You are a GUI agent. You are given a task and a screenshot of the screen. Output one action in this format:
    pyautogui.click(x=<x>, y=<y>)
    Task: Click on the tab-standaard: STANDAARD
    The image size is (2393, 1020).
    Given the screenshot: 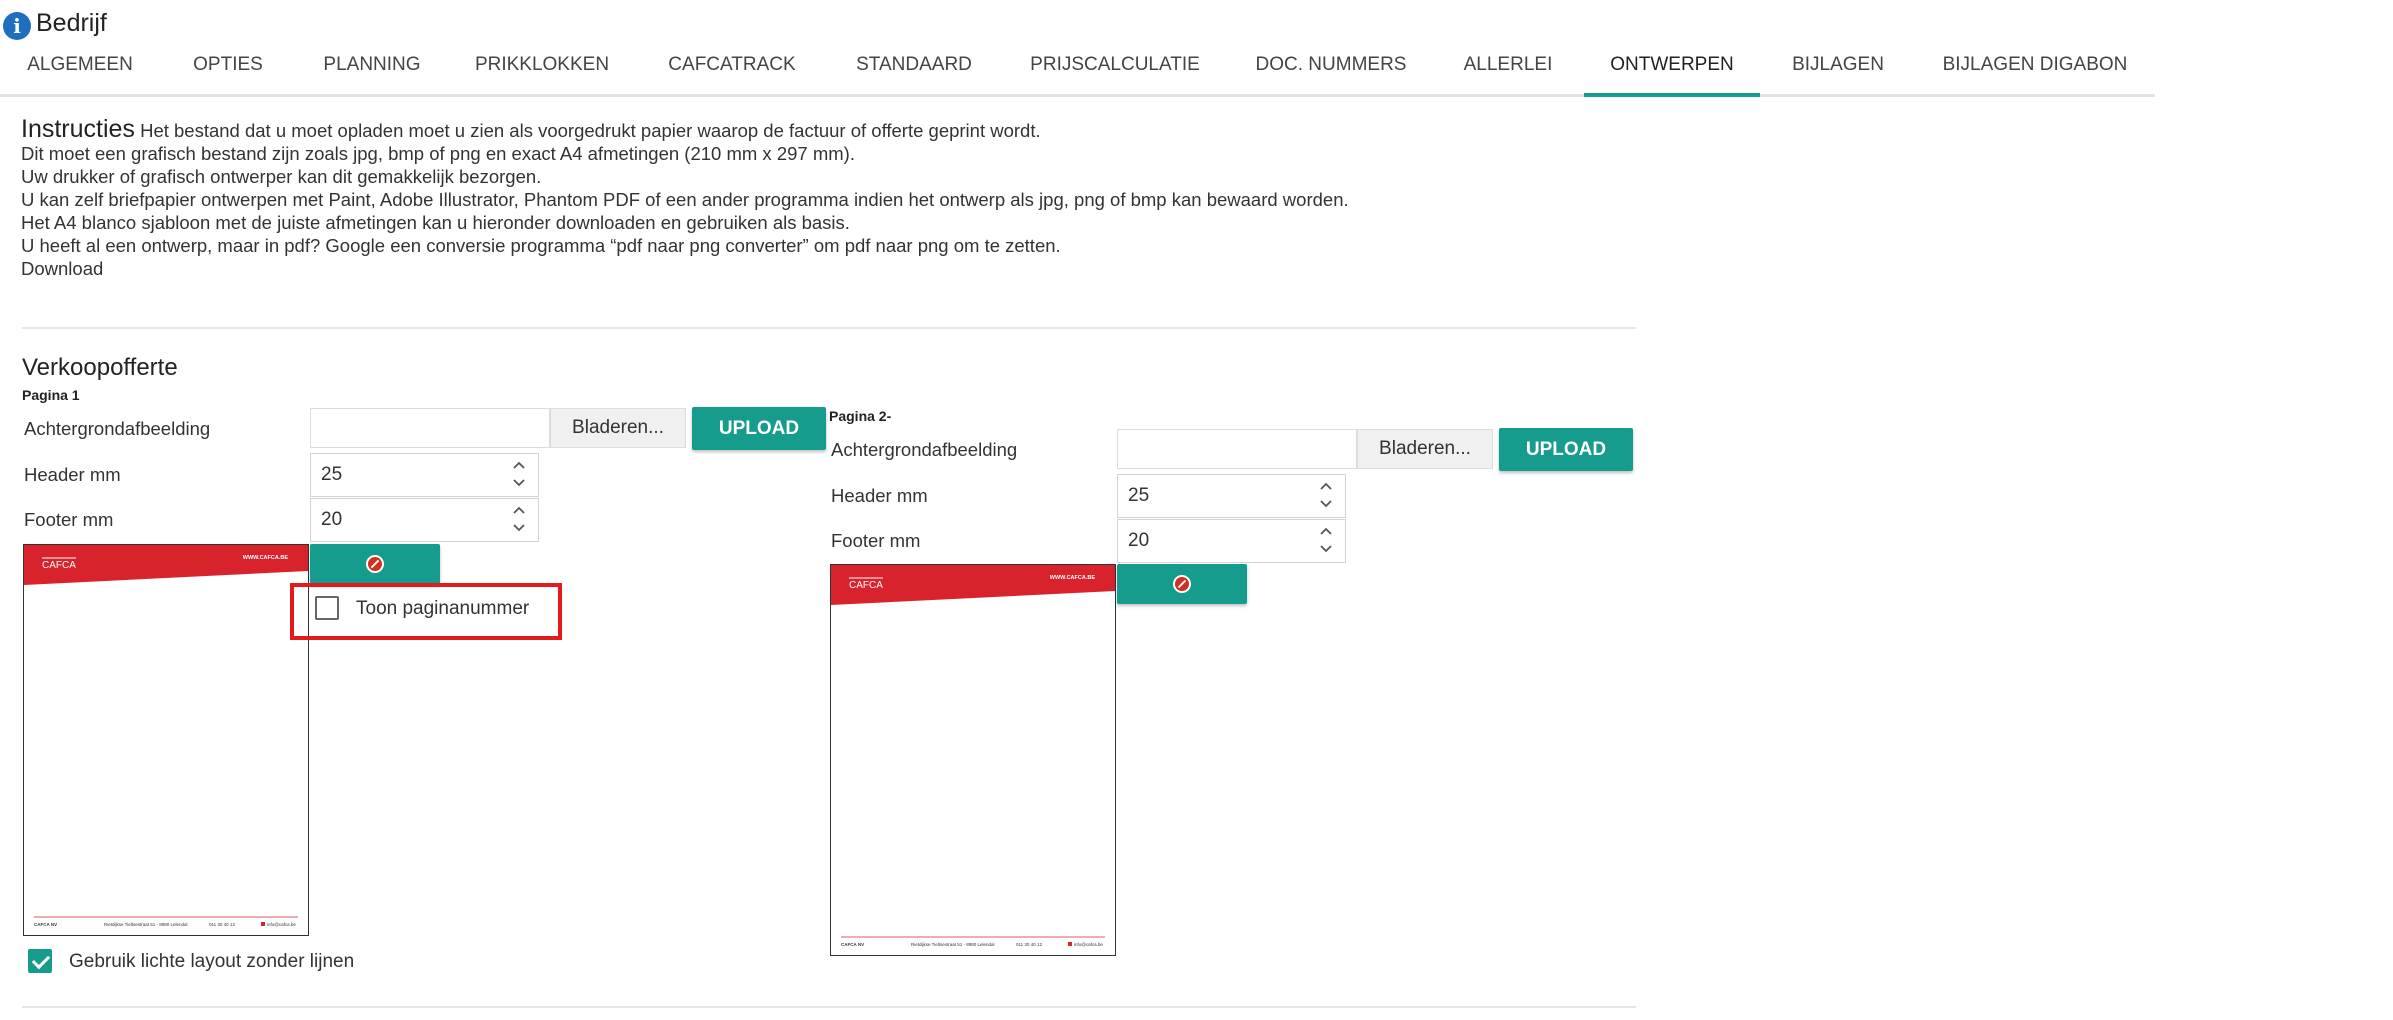 What is the action you would take?
    pyautogui.click(x=914, y=70)
    